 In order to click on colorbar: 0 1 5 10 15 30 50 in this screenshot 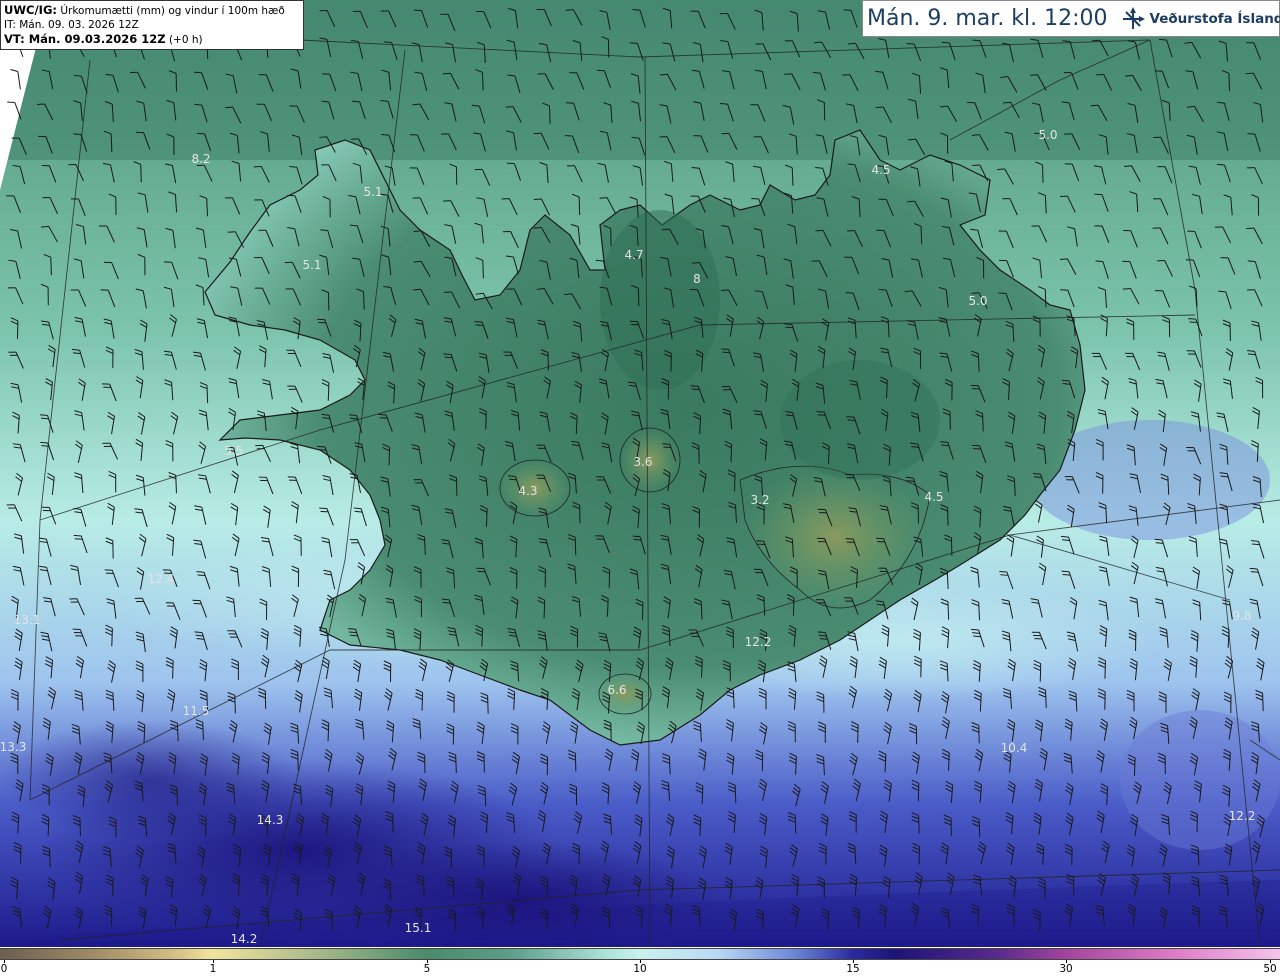, I will do `click(640, 962)`.